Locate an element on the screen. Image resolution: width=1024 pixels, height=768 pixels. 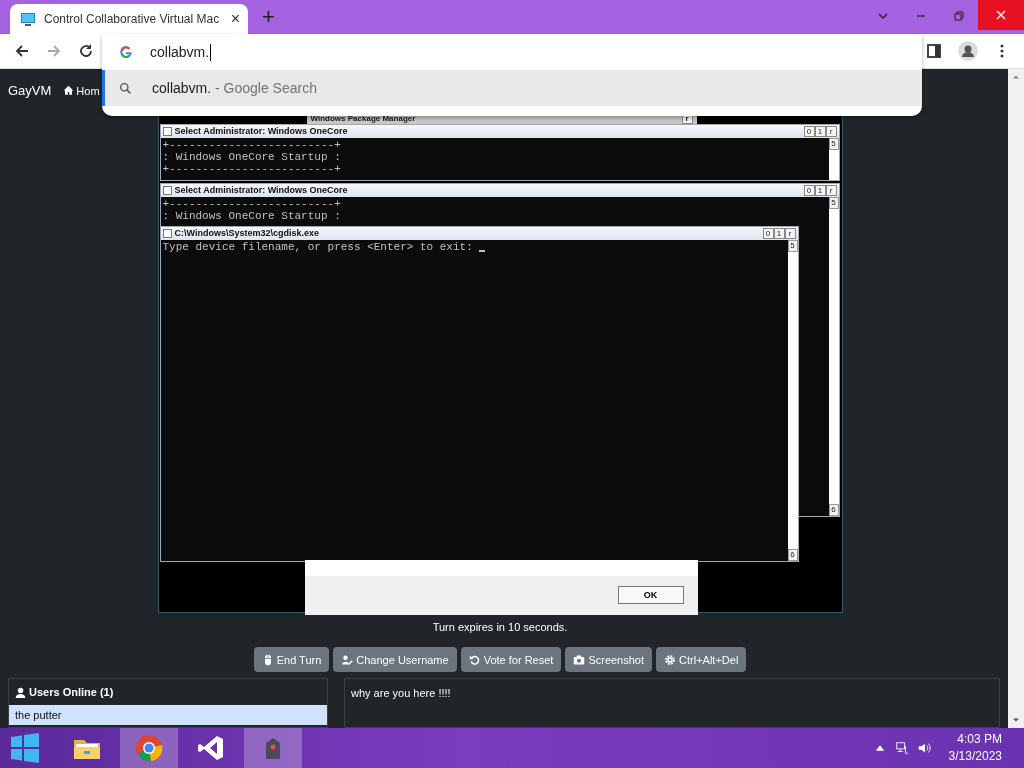
google-icon is located at coordinates (126, 52).